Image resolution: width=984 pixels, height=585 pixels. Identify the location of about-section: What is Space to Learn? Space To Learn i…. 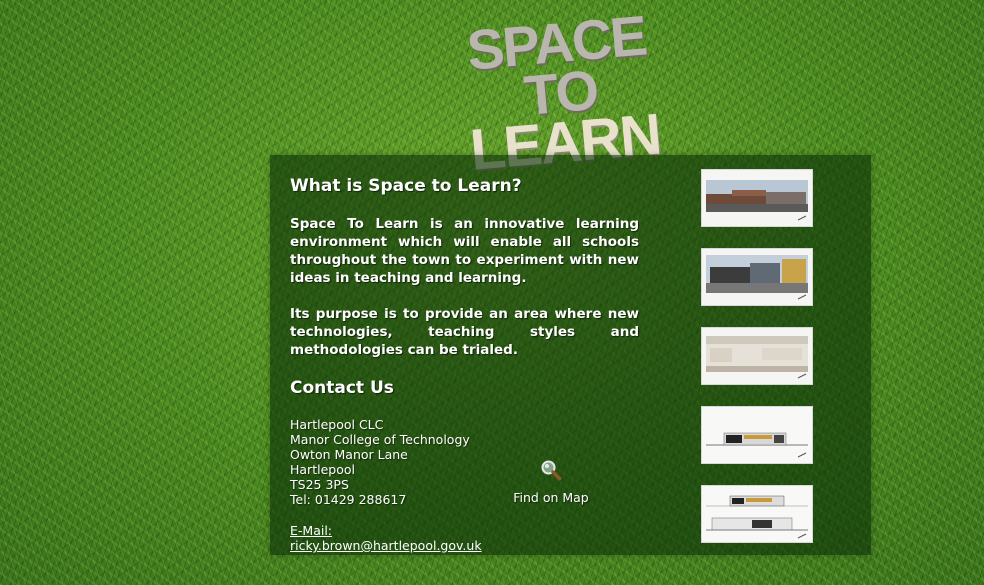
(464, 267).